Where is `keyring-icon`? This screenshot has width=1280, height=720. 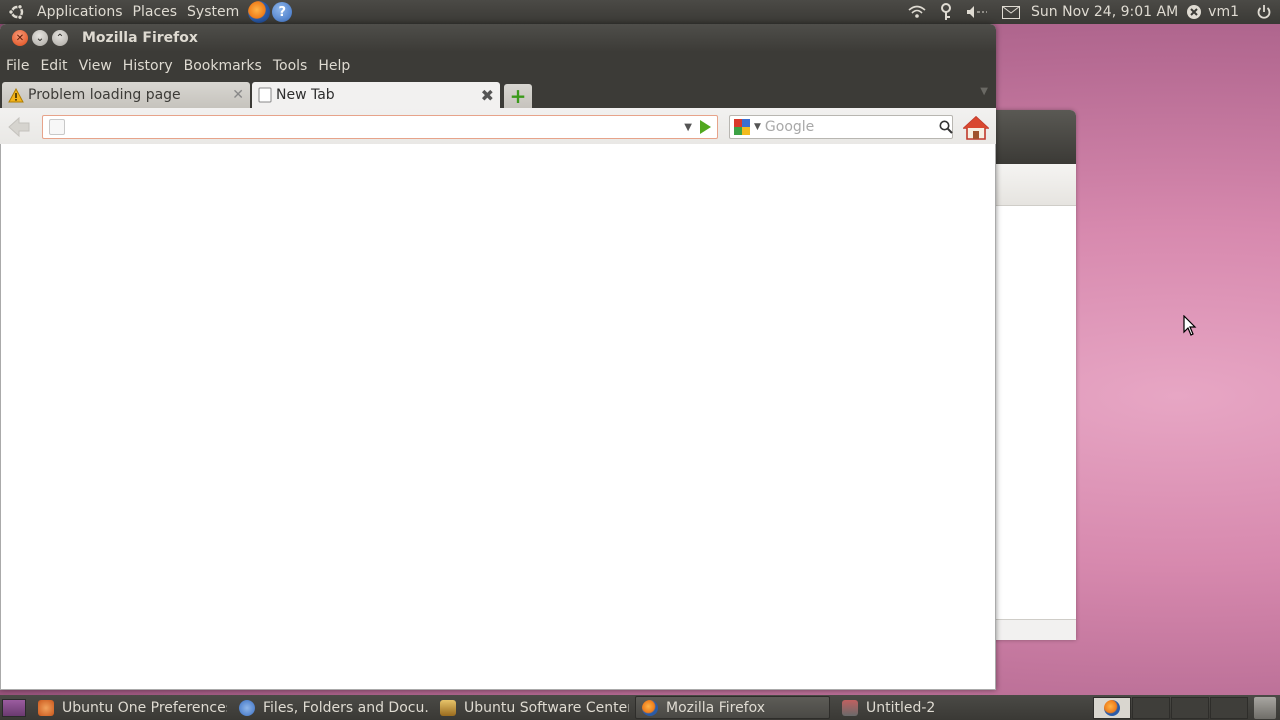
keyring-icon is located at coordinates (946, 12).